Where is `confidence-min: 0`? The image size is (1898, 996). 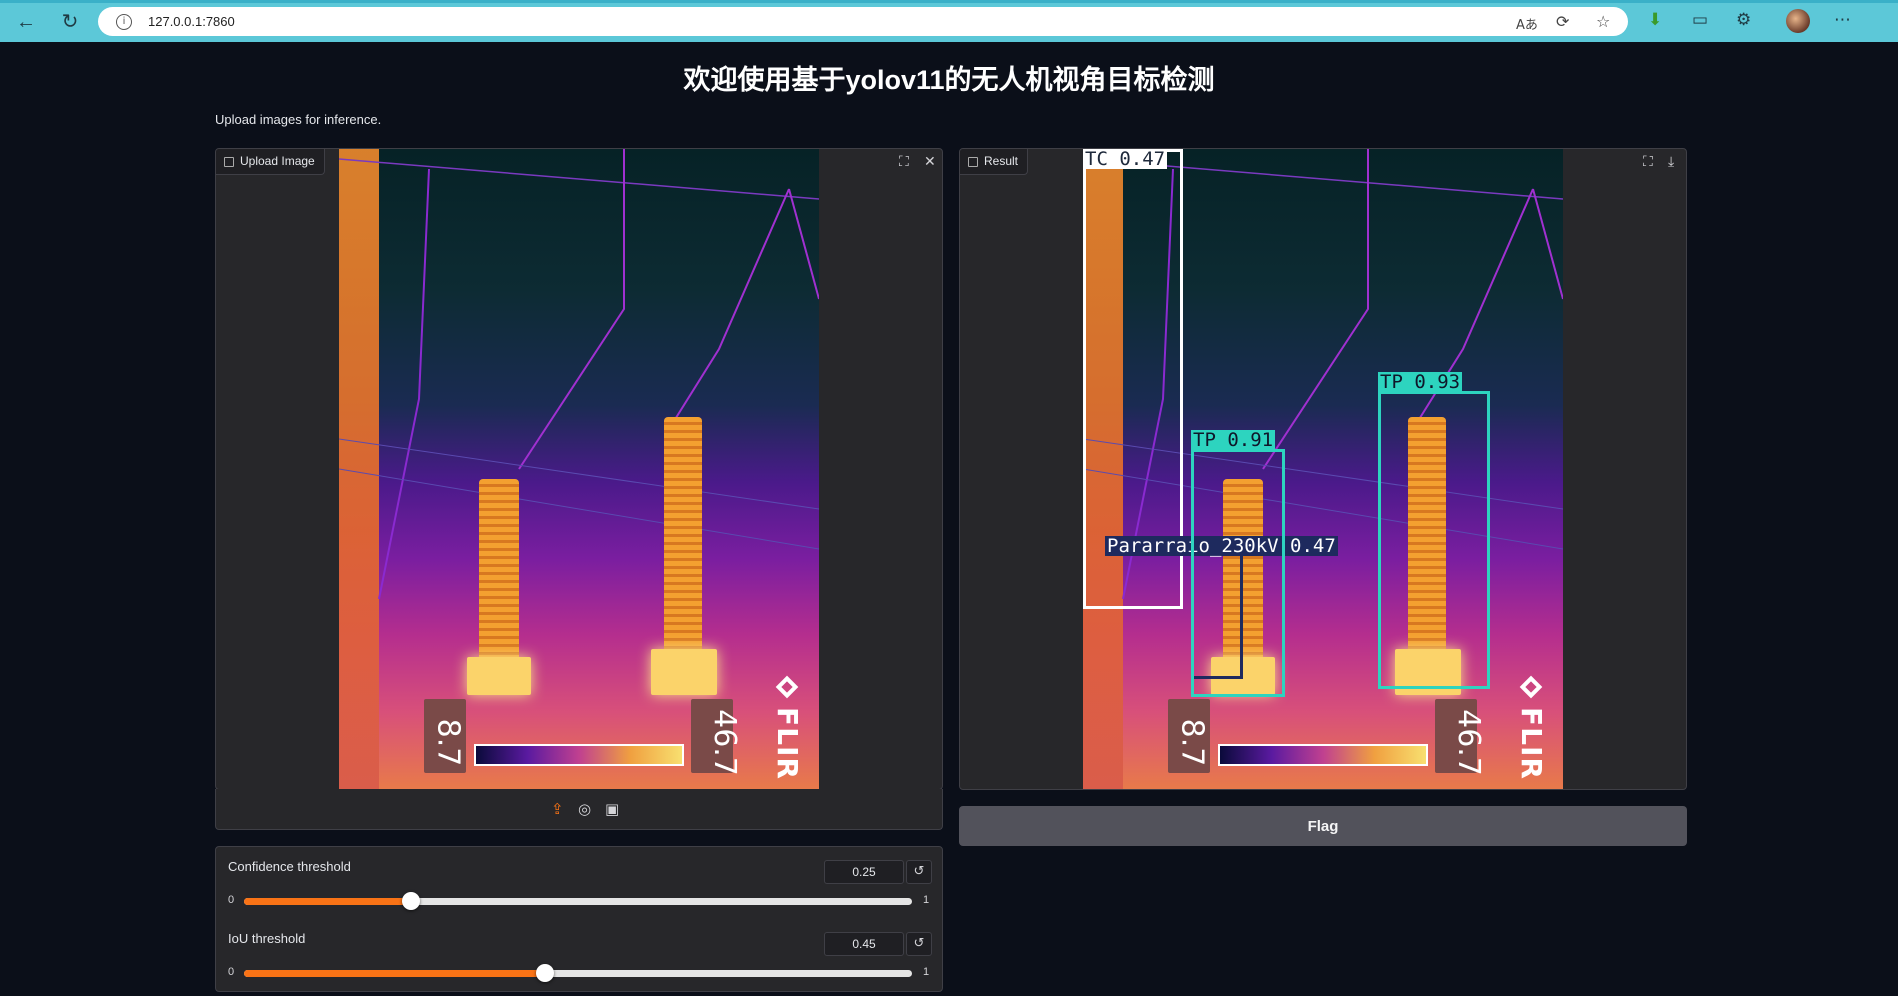 confidence-min: 0 is located at coordinates (231, 900).